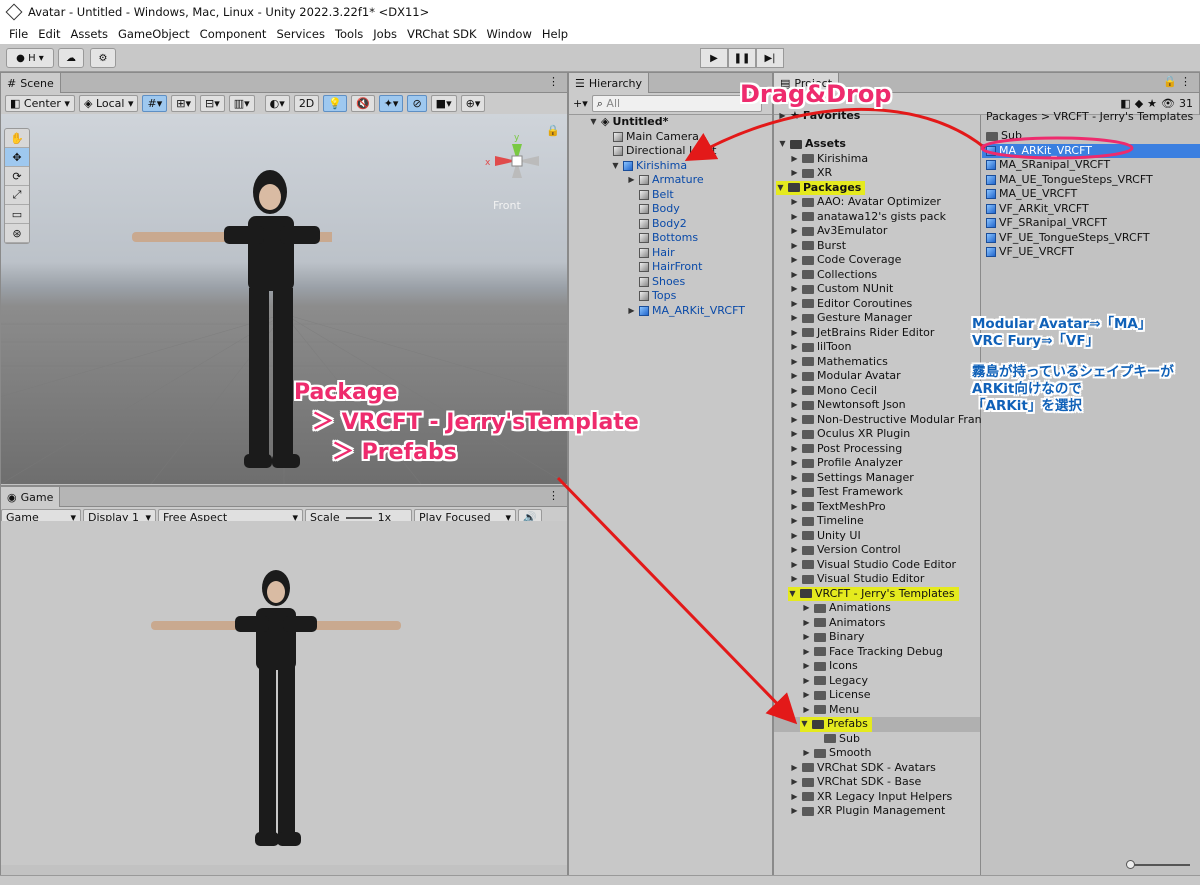 Image resolution: width=1200 pixels, height=885 pixels. I want to click on project-menu-icon: ⋮, so click(1185, 81).